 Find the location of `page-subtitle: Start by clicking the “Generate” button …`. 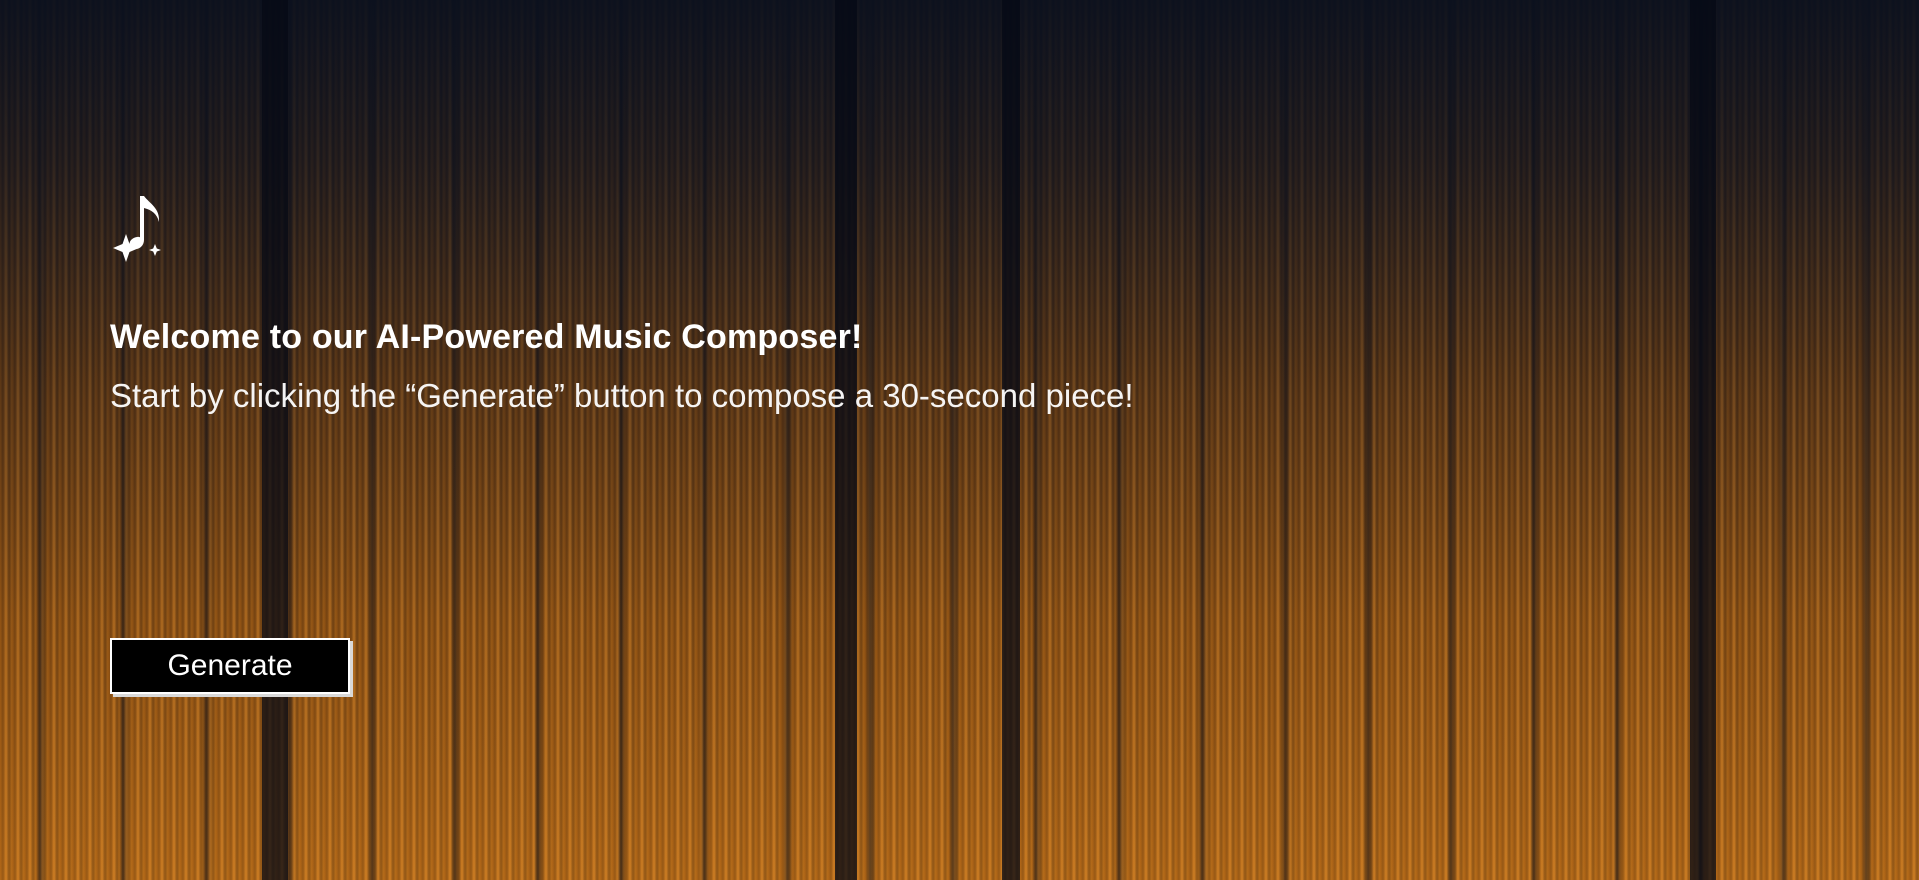

page-subtitle: Start by clicking the “Generate” button … is located at coordinates (622, 395).